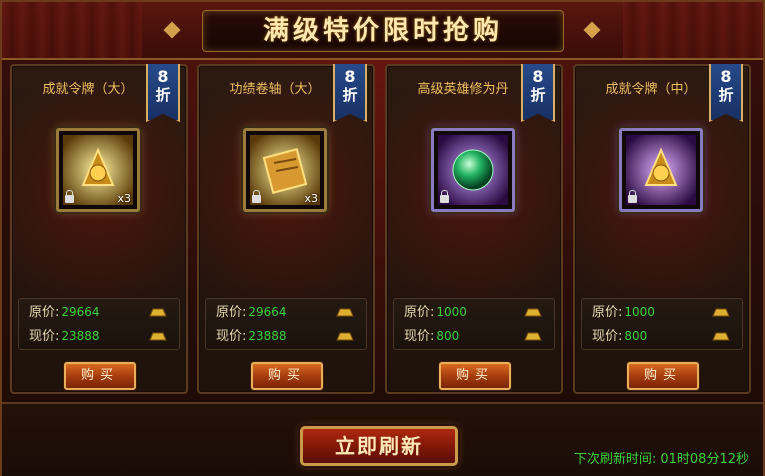 The height and width of the screenshot is (476, 765). What do you see at coordinates (379, 446) in the screenshot?
I see `refresh-now-button: 立即刷新` at bounding box center [379, 446].